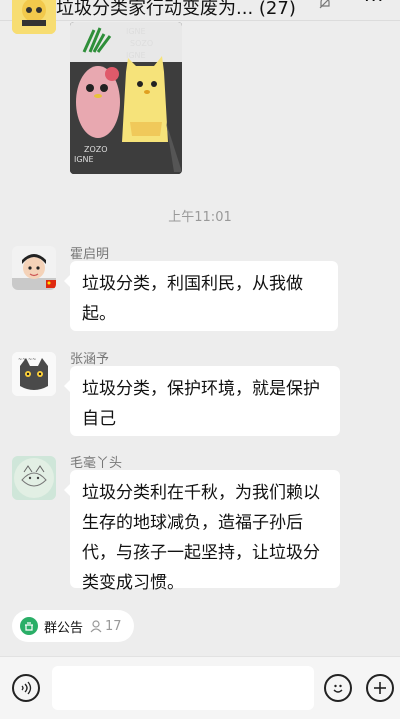  What do you see at coordinates (96, 463) in the screenshot?
I see `sender-name: 毛毫丫头` at bounding box center [96, 463].